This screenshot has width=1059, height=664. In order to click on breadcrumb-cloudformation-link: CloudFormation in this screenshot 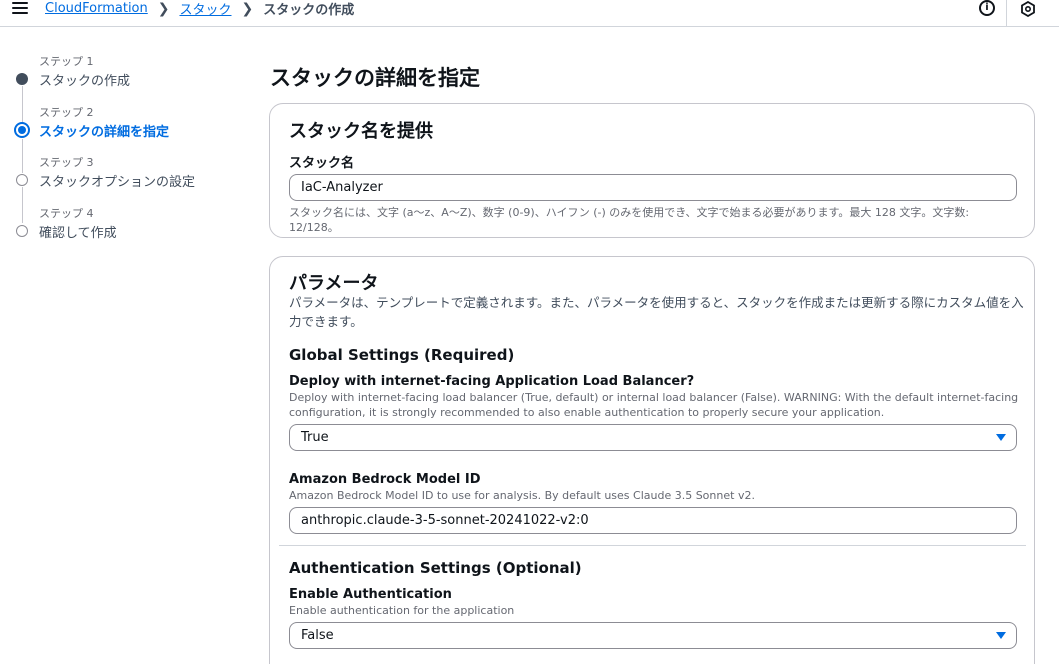, I will do `click(96, 8)`.